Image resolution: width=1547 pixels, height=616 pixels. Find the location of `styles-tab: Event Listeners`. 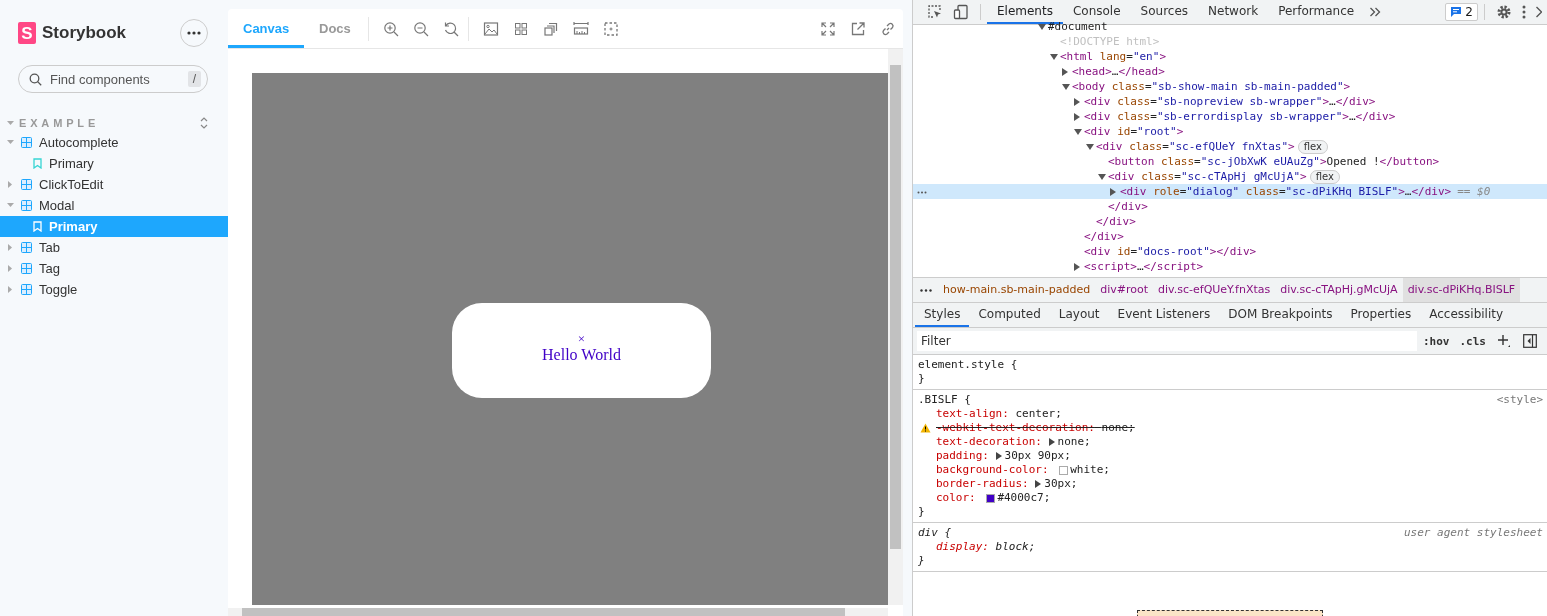

styles-tab: Event Listeners is located at coordinates (1164, 315).